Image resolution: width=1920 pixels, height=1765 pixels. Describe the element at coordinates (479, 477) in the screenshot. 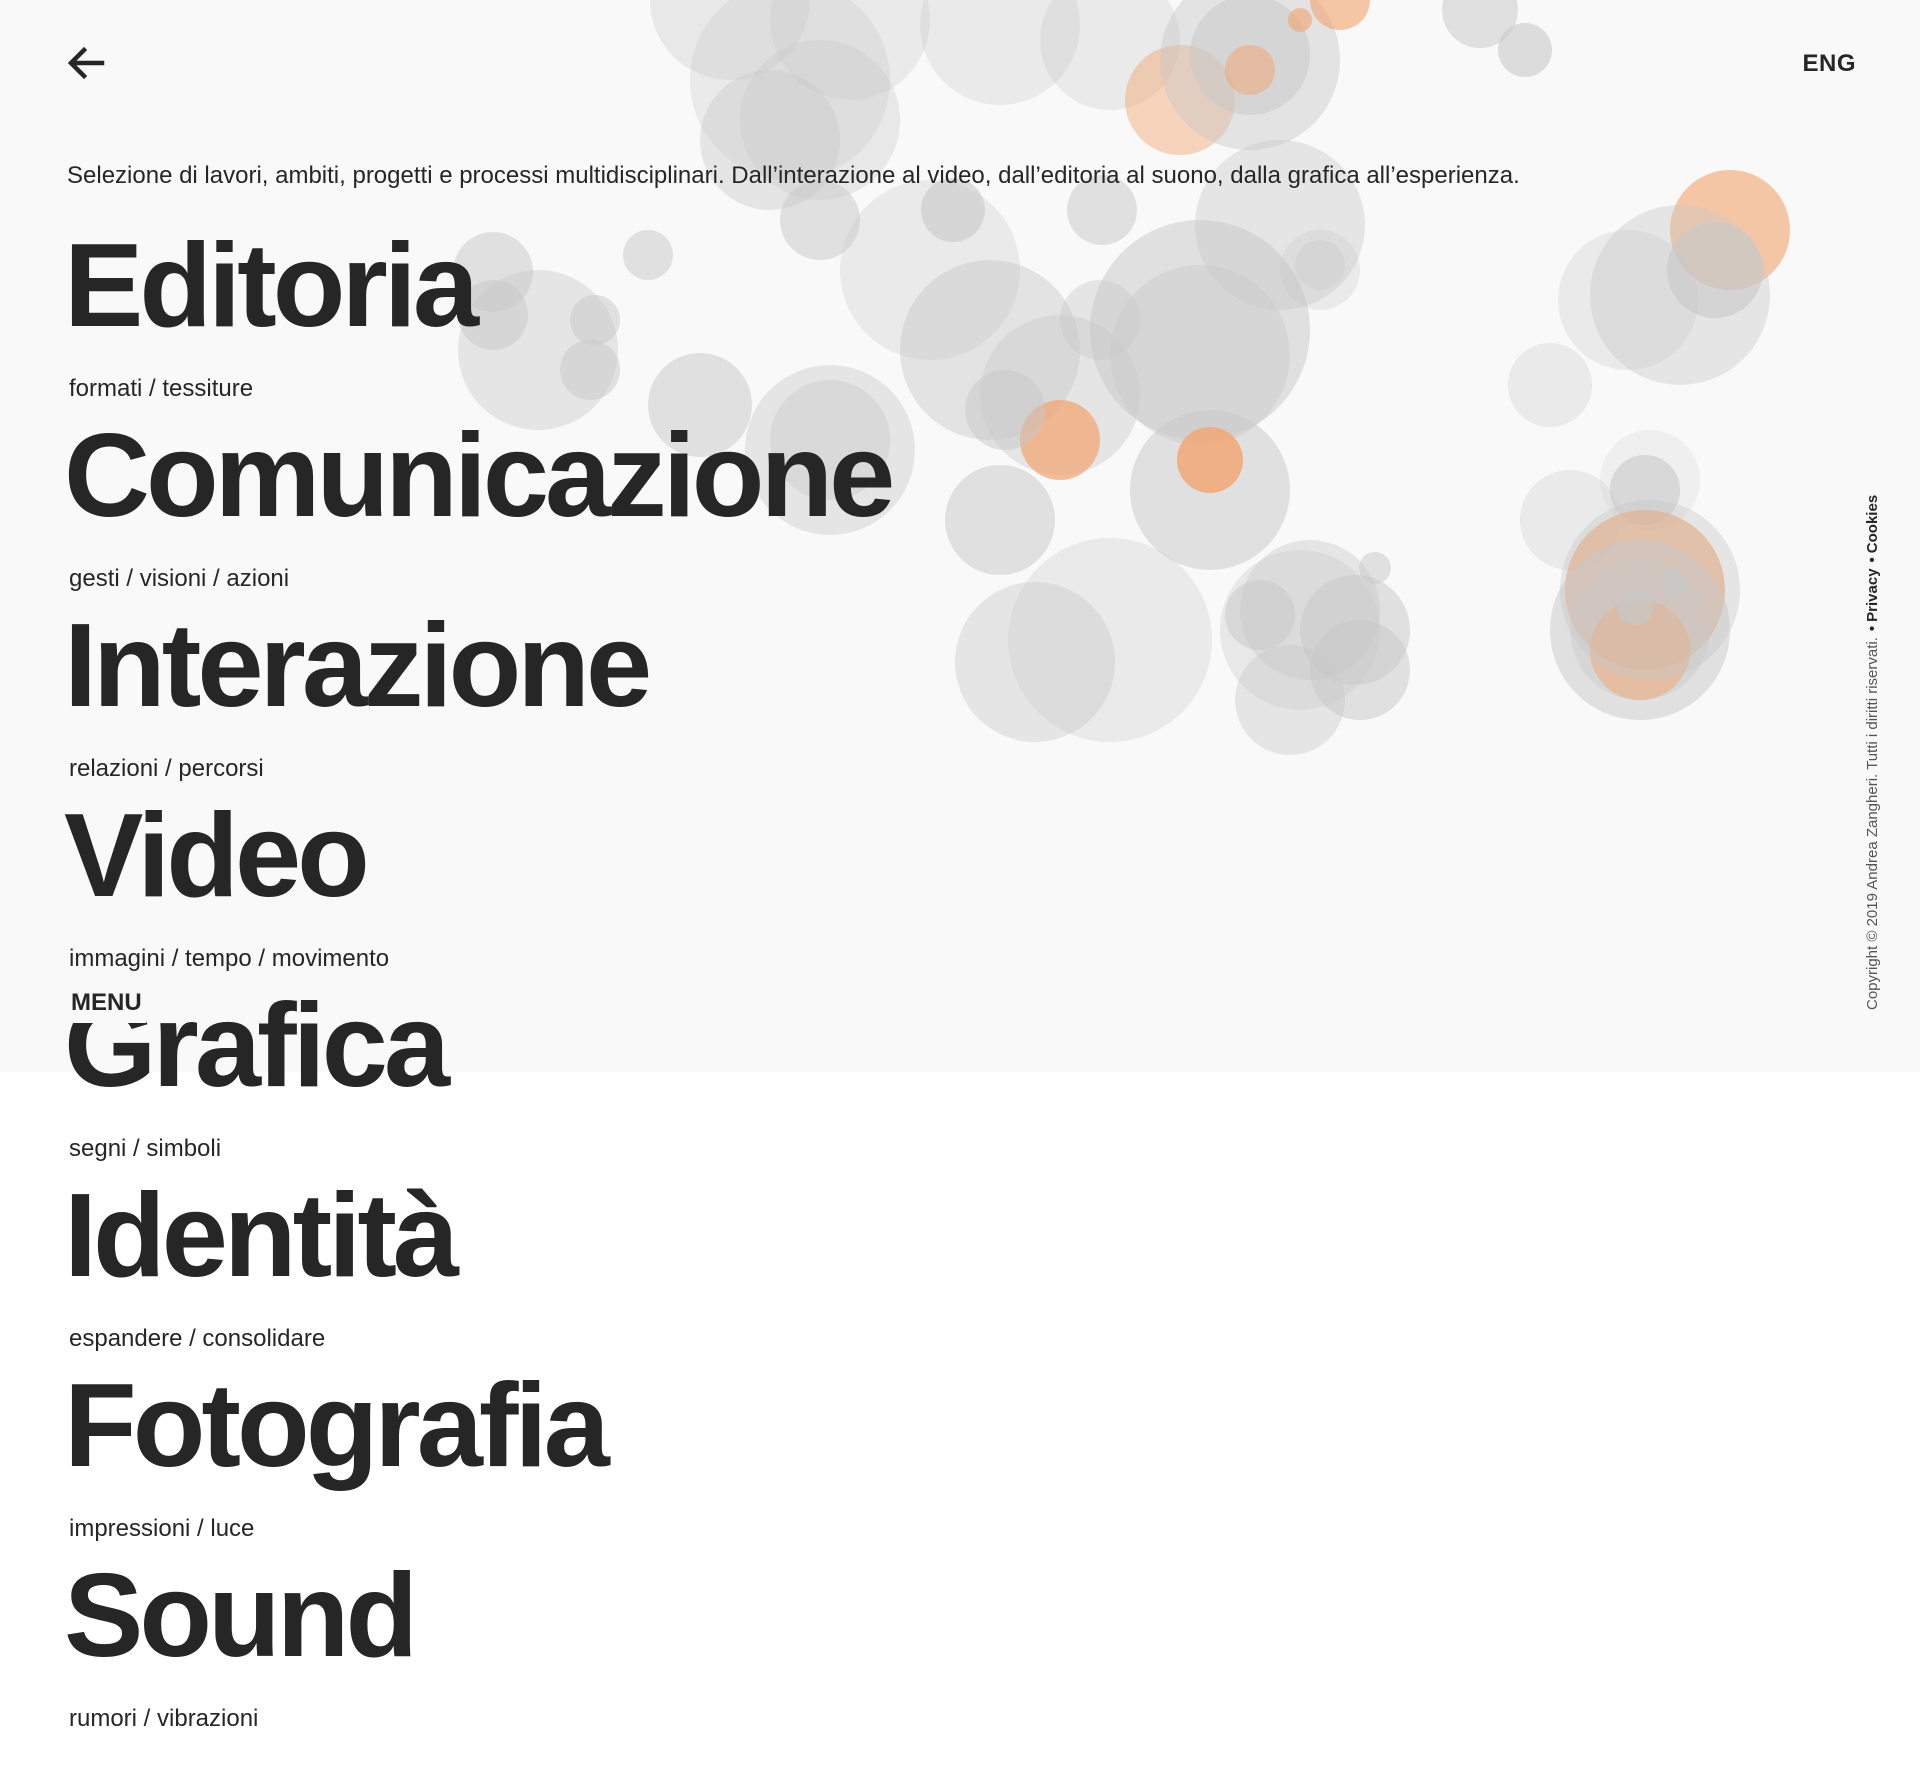

I see `category-title-comunicazione: Comunicazione` at that location.